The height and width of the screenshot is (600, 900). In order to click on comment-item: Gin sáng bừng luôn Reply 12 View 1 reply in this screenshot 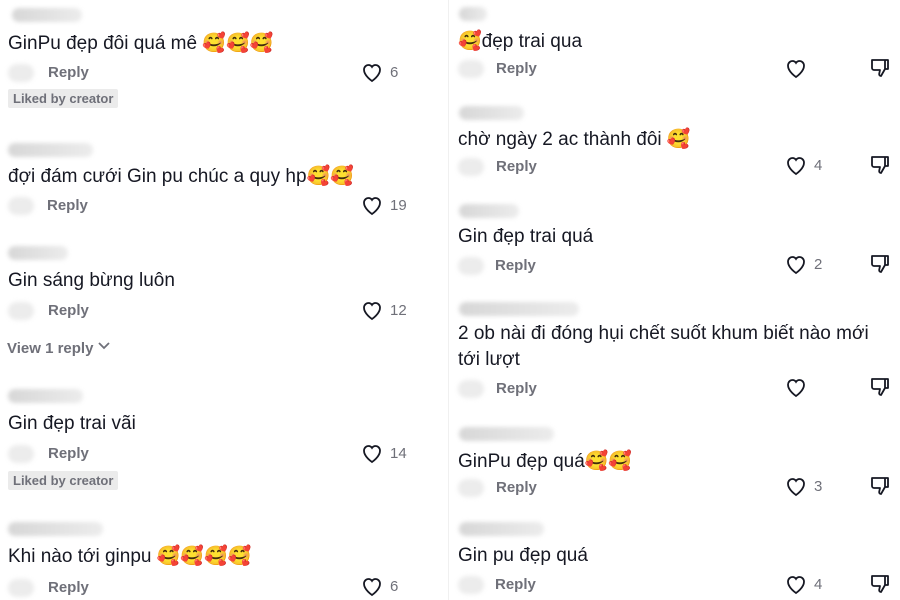, I will do `click(224, 300)`.